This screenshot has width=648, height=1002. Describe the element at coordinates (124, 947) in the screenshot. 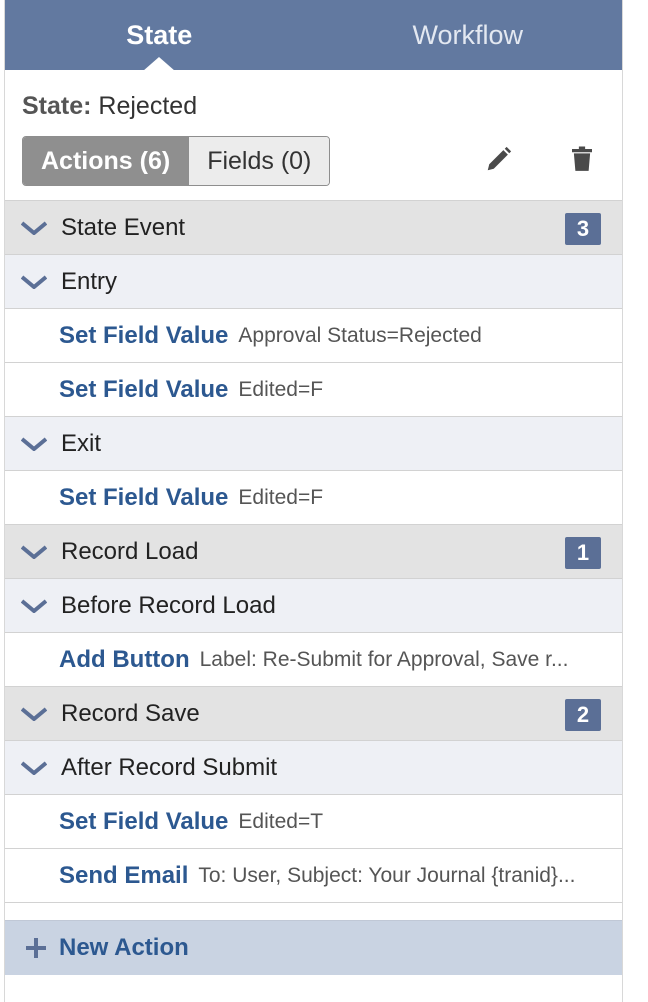

I see `new-action-label: New Action` at that location.